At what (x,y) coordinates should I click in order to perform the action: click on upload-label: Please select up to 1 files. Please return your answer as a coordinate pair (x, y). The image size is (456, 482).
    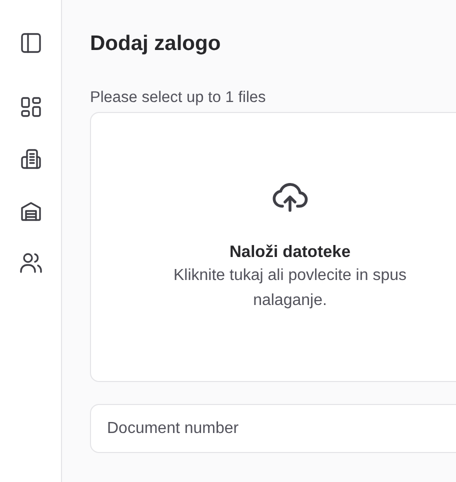
    Looking at the image, I should click on (178, 98).